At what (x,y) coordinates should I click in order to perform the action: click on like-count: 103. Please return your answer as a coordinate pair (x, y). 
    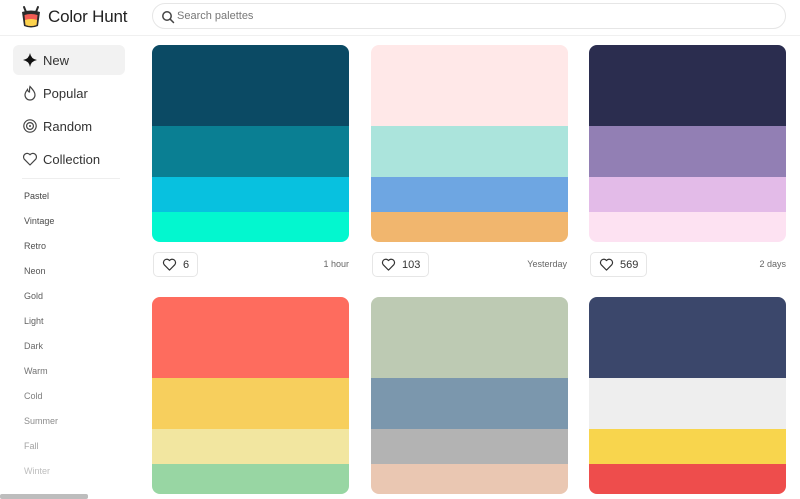
    Looking at the image, I should click on (411, 264).